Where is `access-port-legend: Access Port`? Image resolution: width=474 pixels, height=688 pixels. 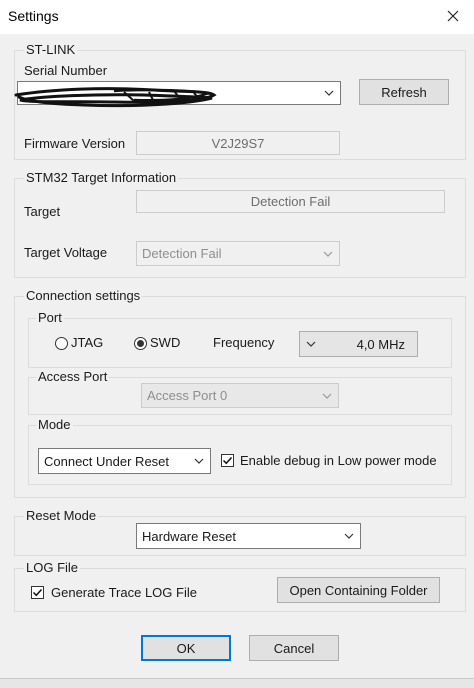
access-port-legend: Access Port is located at coordinates (73, 376).